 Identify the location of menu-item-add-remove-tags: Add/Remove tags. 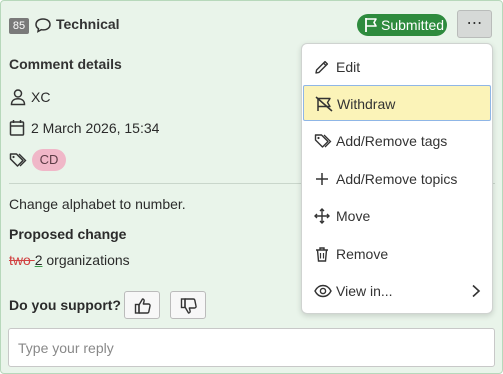
(397, 141).